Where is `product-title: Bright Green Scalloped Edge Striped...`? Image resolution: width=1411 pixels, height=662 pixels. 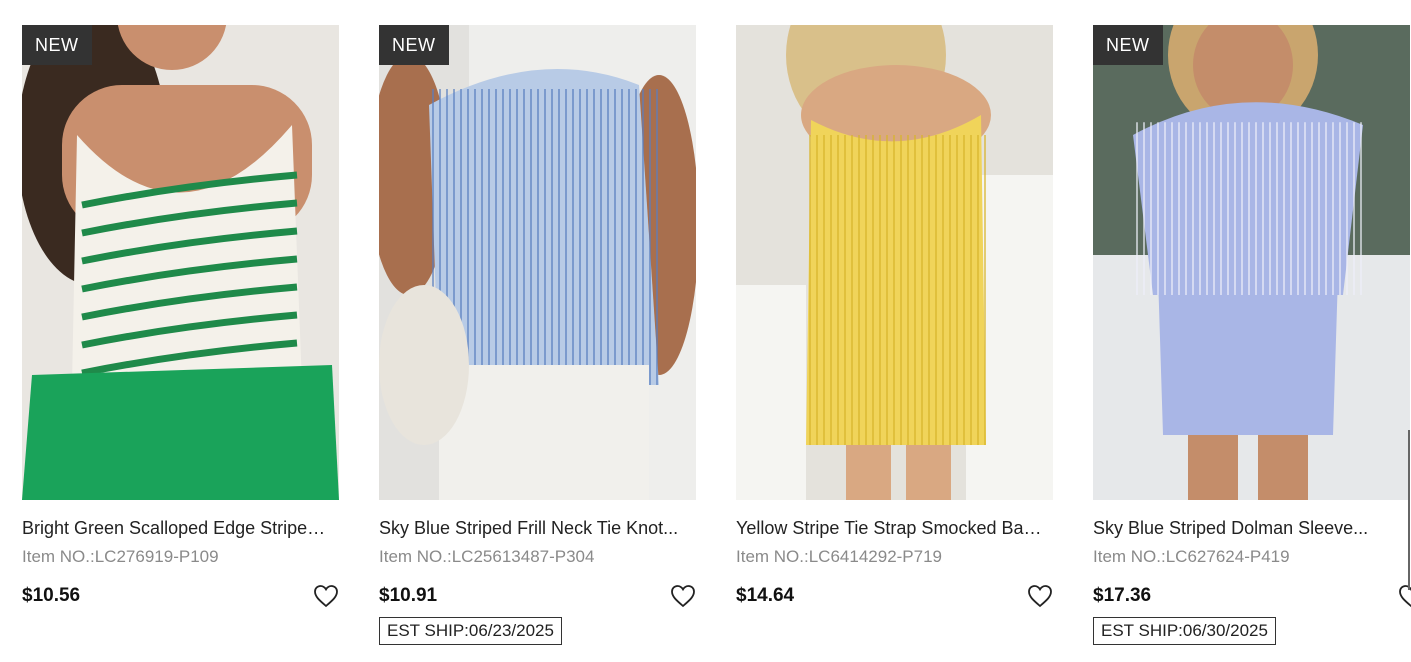 product-title: Bright Green Scalloped Edge Striped... is located at coordinates (177, 528).